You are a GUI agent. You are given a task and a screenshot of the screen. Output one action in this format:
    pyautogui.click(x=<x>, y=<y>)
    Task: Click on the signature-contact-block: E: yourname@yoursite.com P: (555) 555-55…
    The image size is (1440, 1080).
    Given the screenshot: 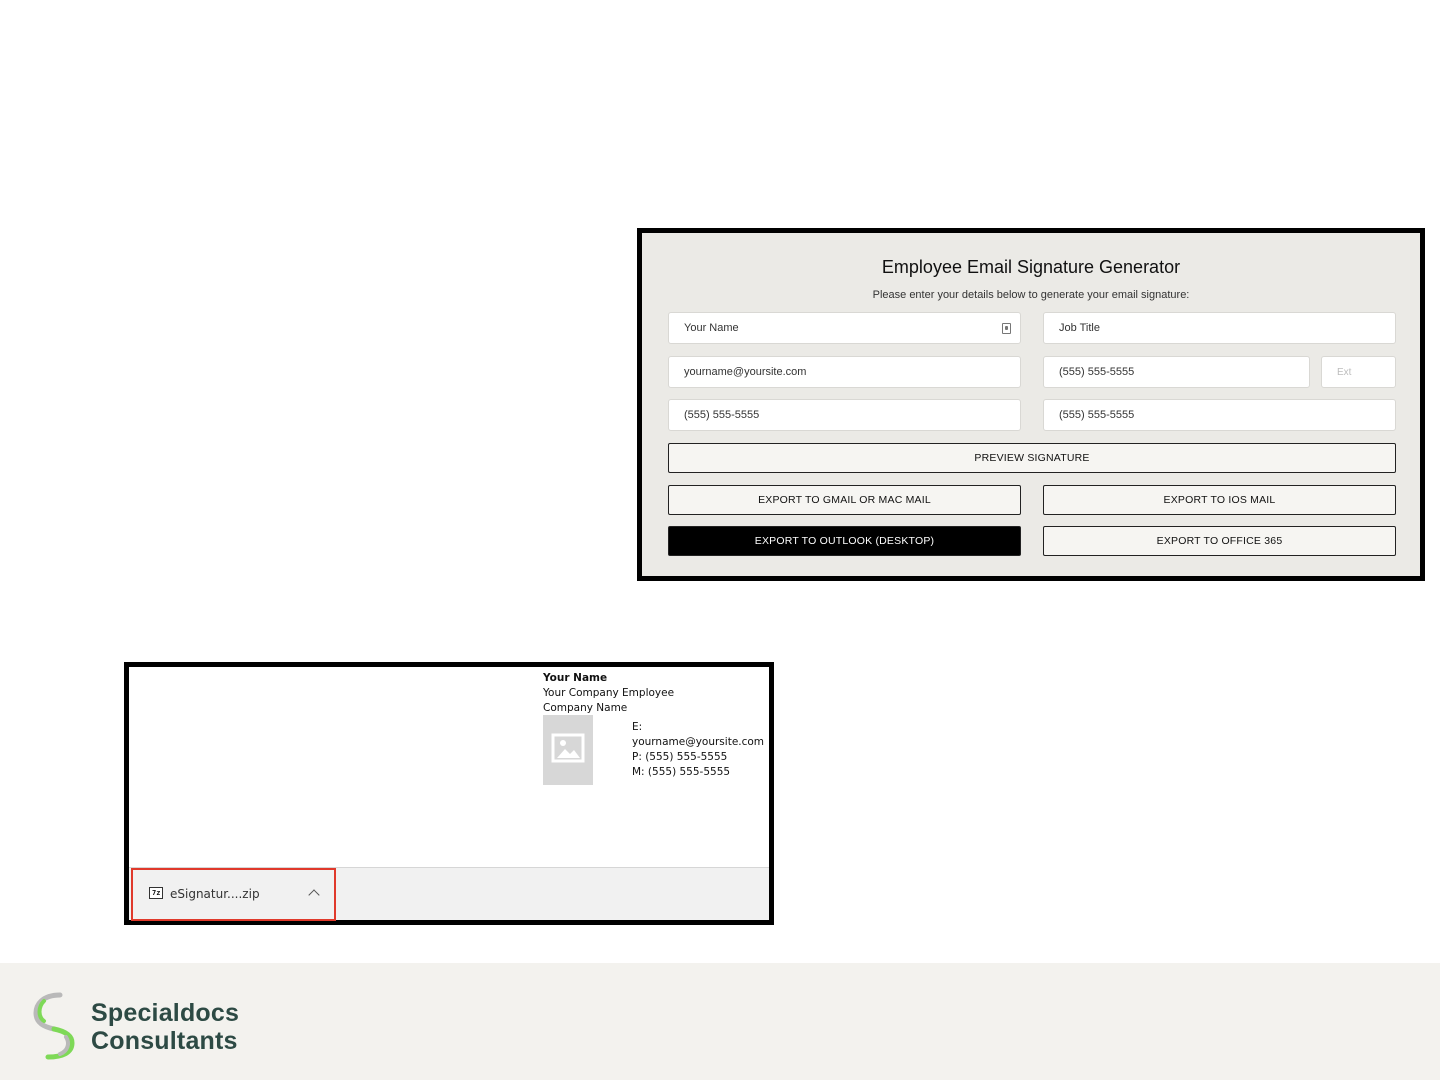 What is the action you would take?
    pyautogui.click(x=700, y=750)
    